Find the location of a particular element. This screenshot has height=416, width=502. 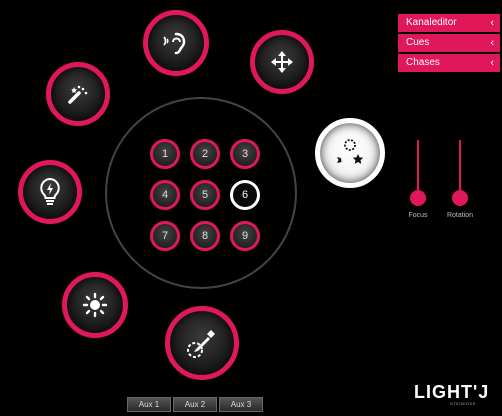

channel-5-button: 5 is located at coordinates (205, 195).